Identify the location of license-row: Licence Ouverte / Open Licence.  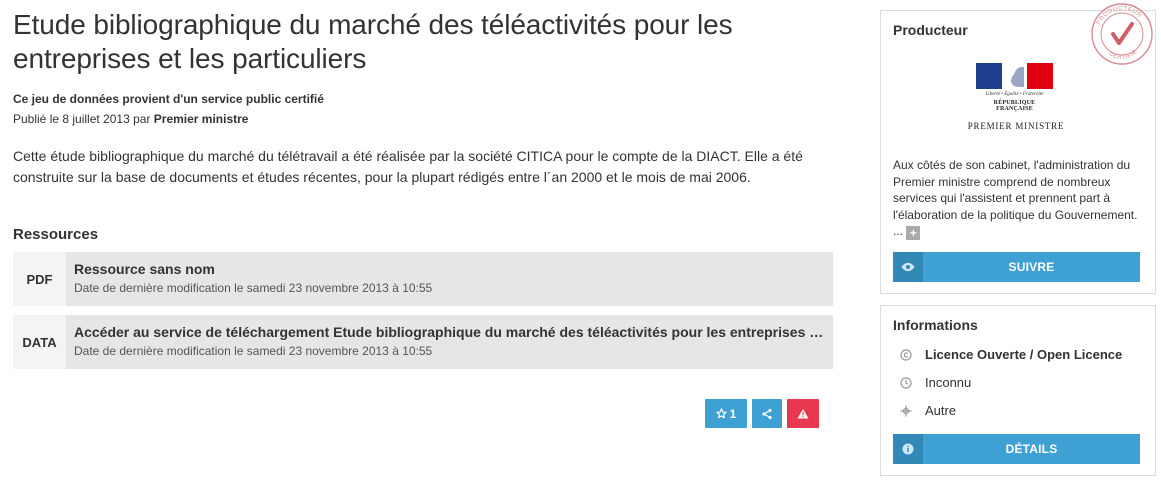
(1010, 354).